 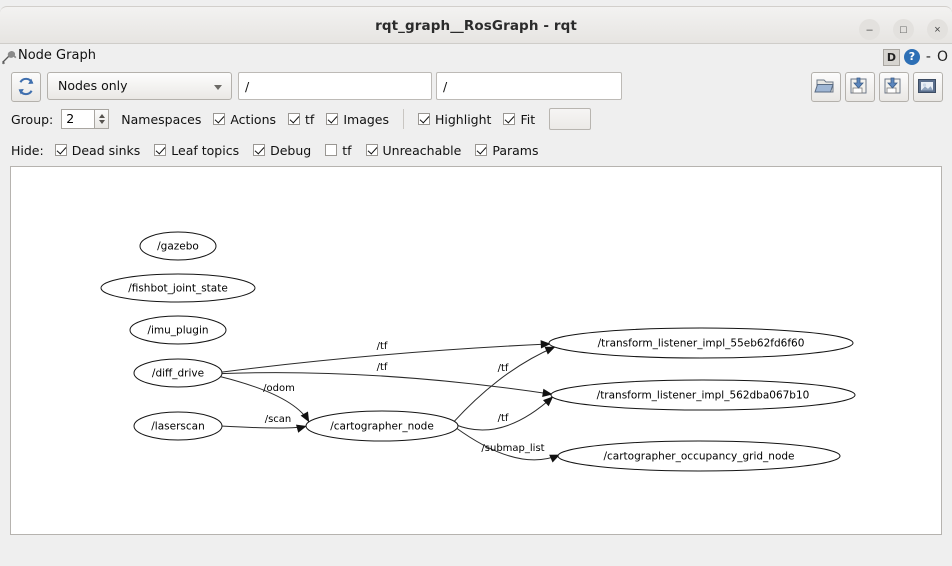 I want to click on tf-label: tf, so click(x=310, y=119).